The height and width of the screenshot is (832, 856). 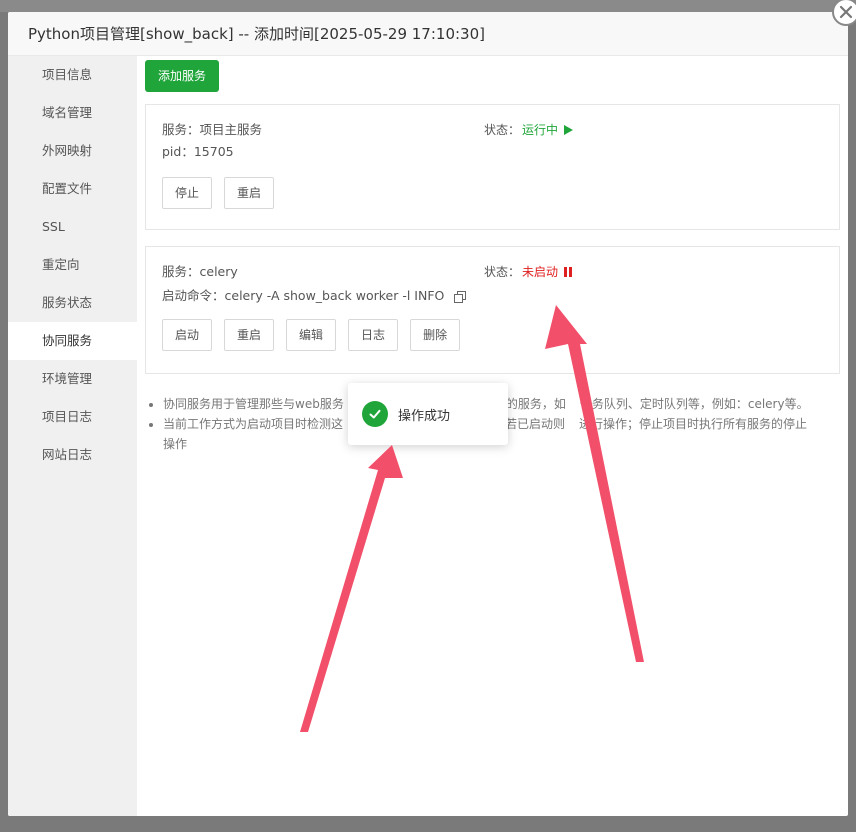 I want to click on play-icon, so click(x=569, y=129).